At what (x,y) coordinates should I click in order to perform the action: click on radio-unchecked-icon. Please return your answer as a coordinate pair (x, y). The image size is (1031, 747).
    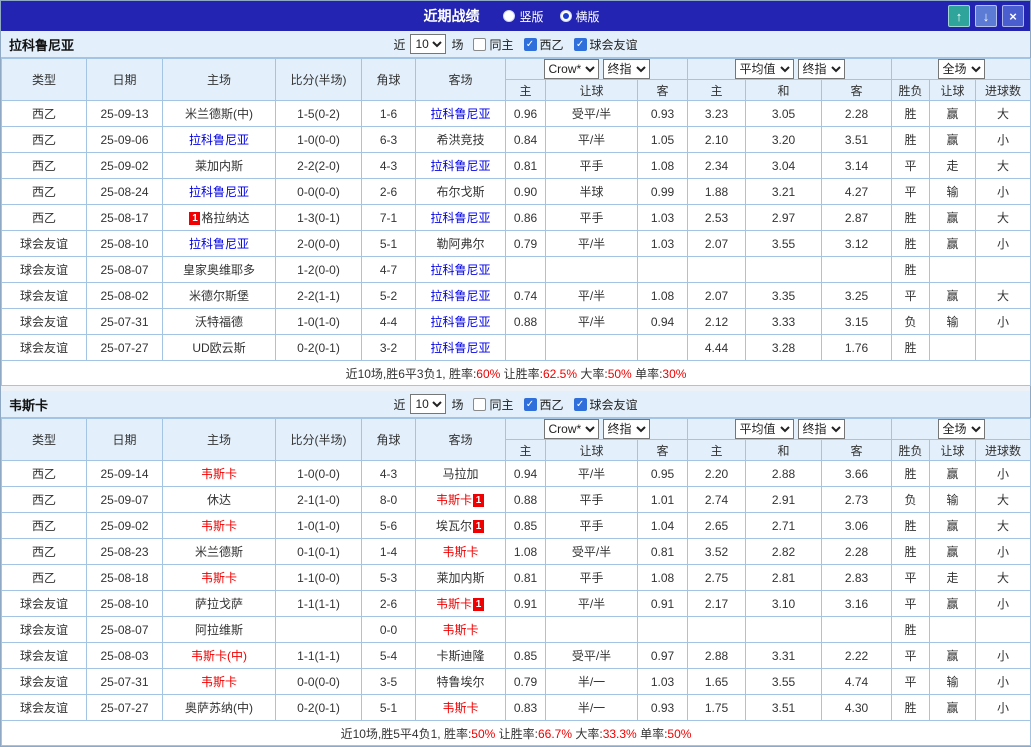
    Looking at the image, I should click on (509, 16).